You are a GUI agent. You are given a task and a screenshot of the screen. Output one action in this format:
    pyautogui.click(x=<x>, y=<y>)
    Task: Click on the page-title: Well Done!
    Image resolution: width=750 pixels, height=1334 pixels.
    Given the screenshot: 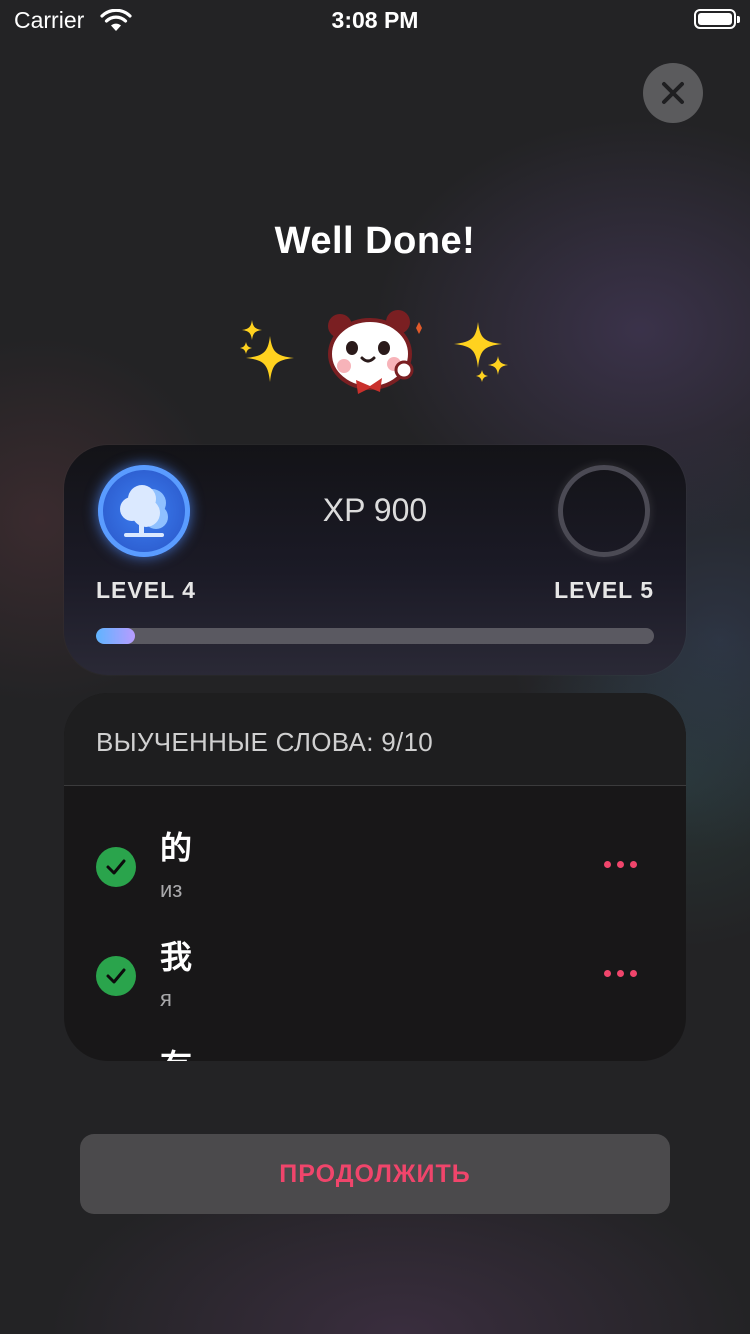 What is the action you would take?
    pyautogui.click(x=375, y=241)
    